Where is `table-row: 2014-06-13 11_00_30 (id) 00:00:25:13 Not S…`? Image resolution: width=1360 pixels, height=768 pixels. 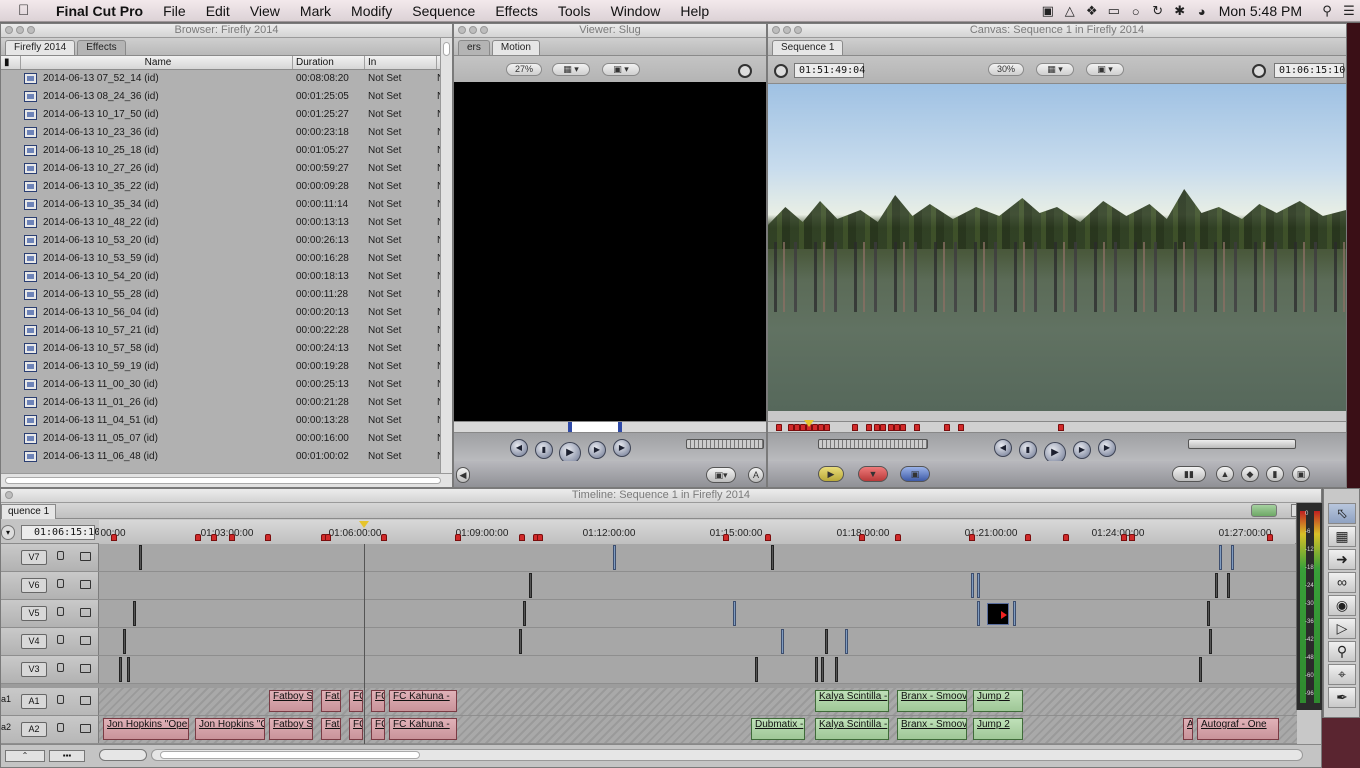
table-row: 2014-06-13 11_00_30 (id) 00:00:25:13 Not S… is located at coordinates (226, 385).